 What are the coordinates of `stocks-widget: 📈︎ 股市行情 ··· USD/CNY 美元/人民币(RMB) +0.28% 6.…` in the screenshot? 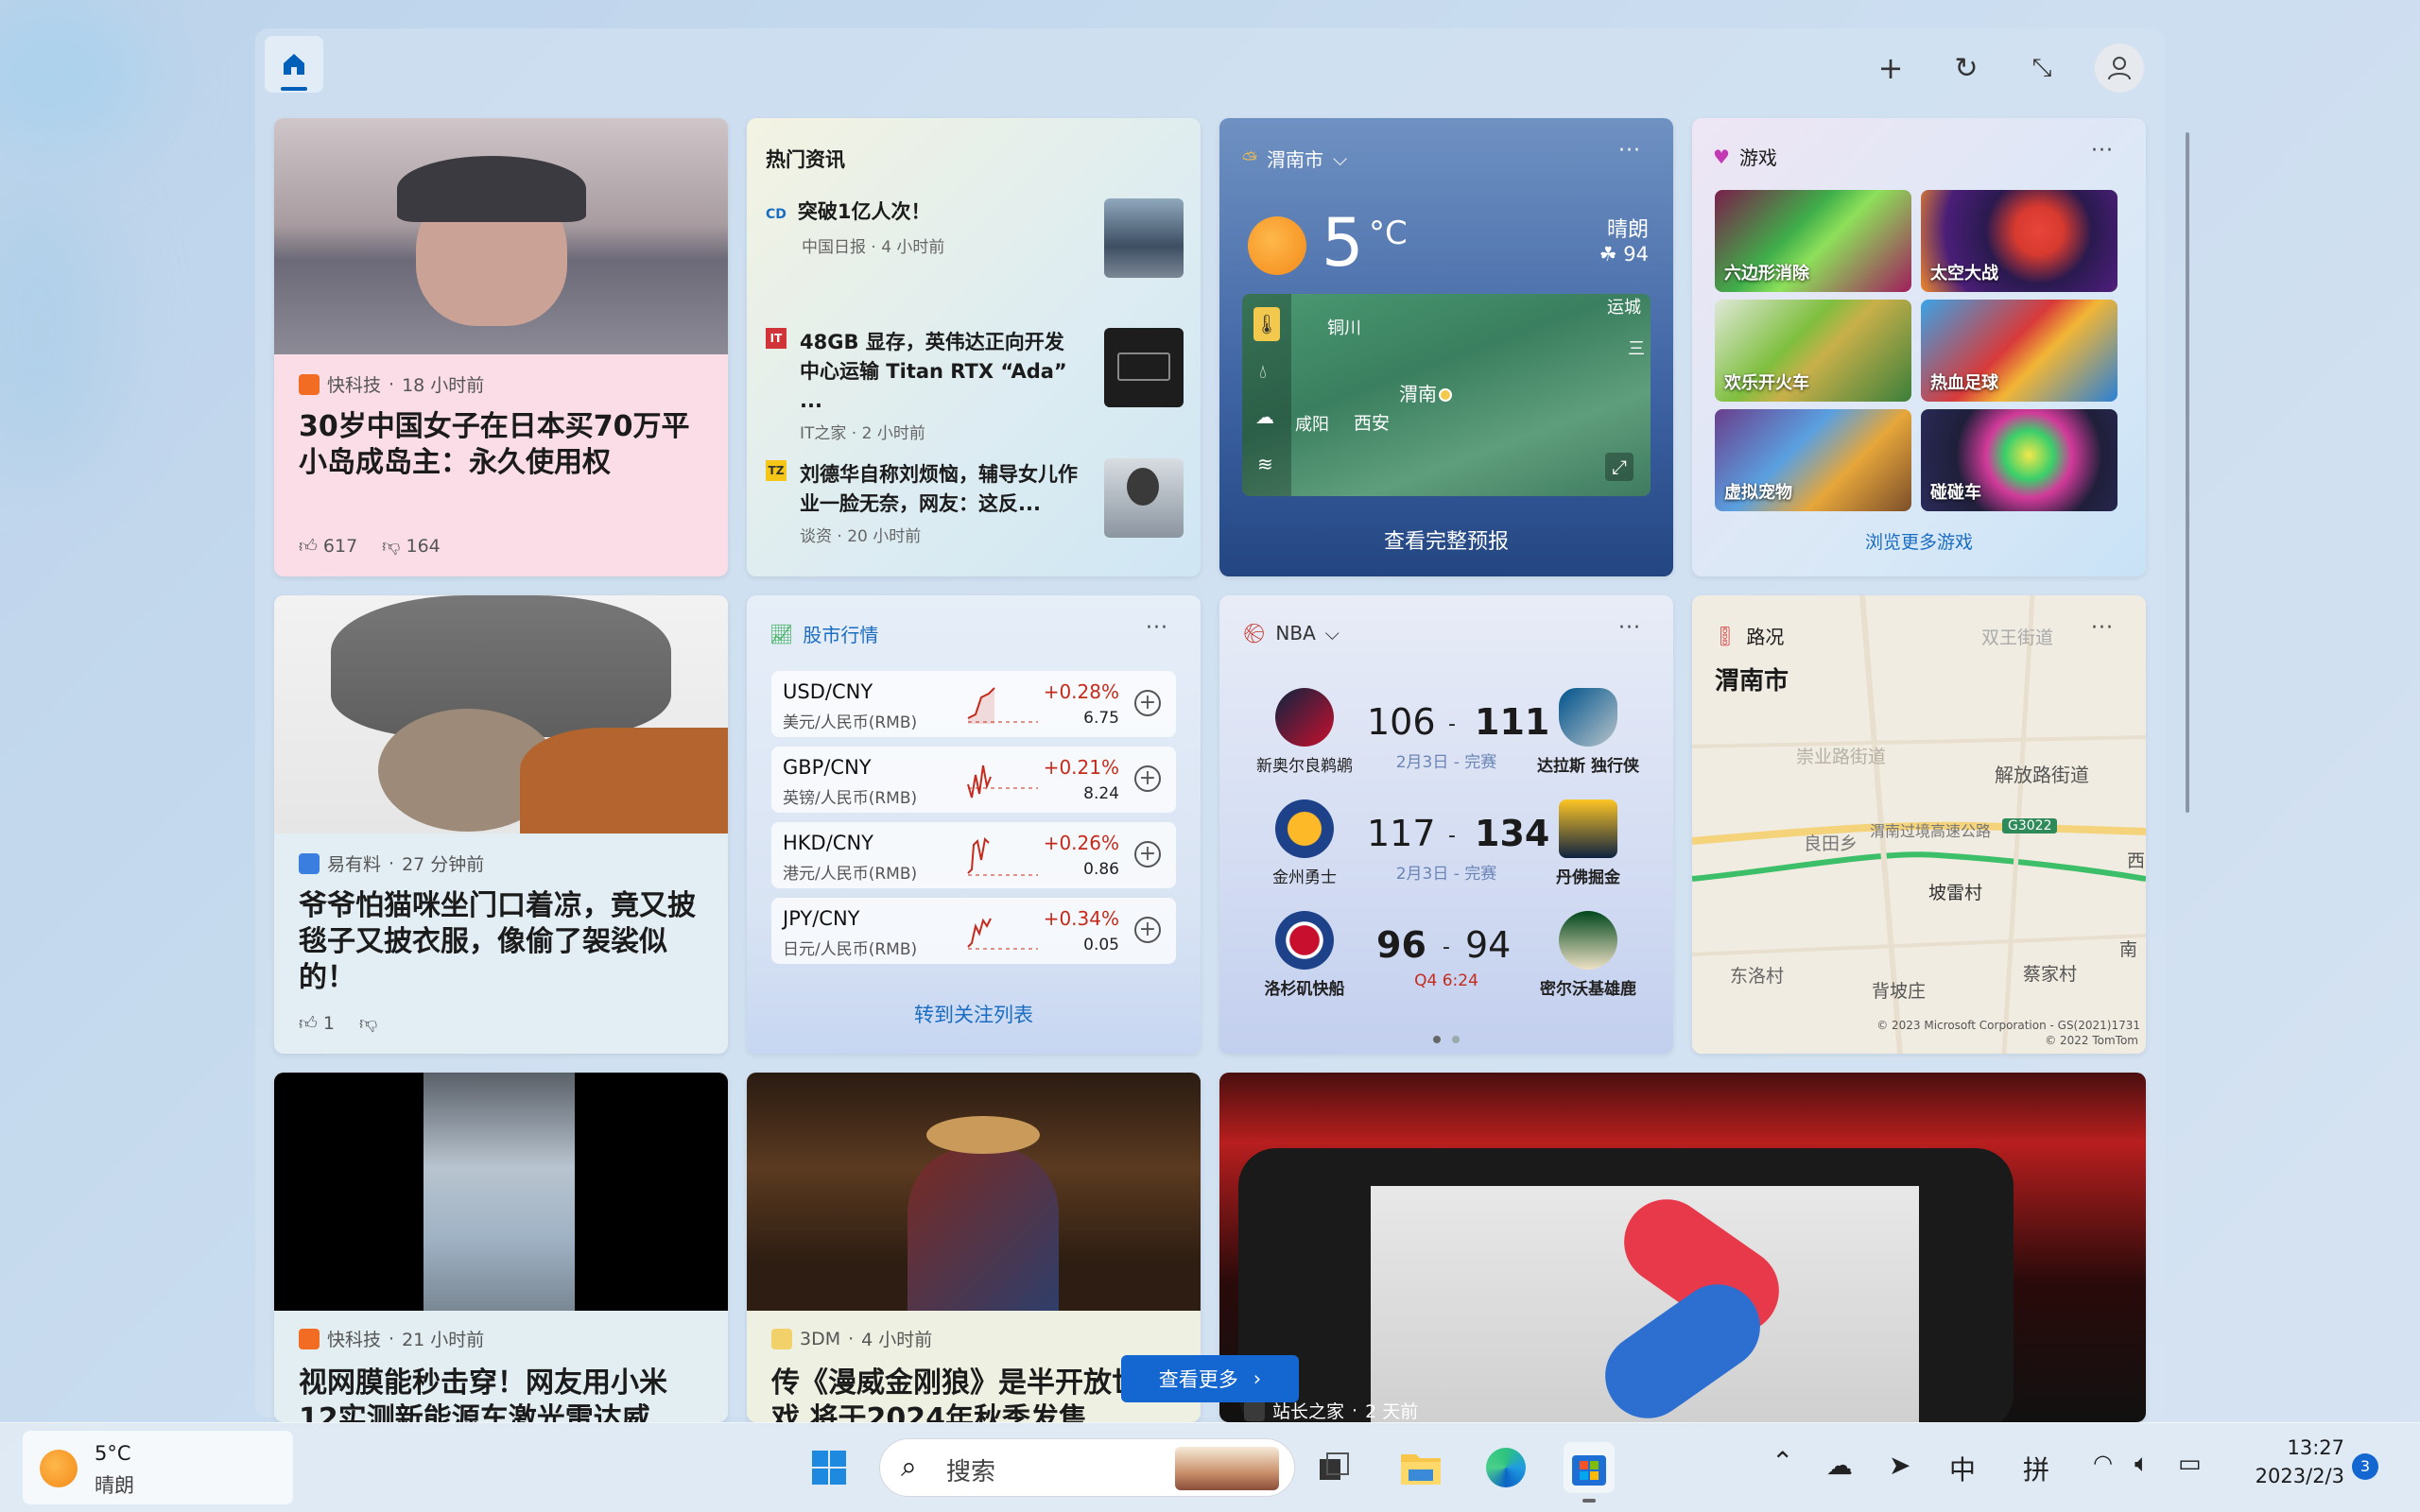 It's located at (974, 824).